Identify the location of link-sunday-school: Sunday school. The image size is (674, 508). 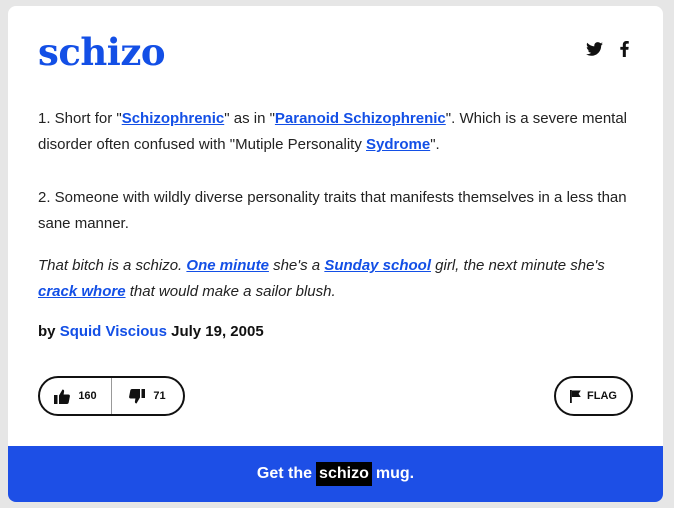
(377, 265).